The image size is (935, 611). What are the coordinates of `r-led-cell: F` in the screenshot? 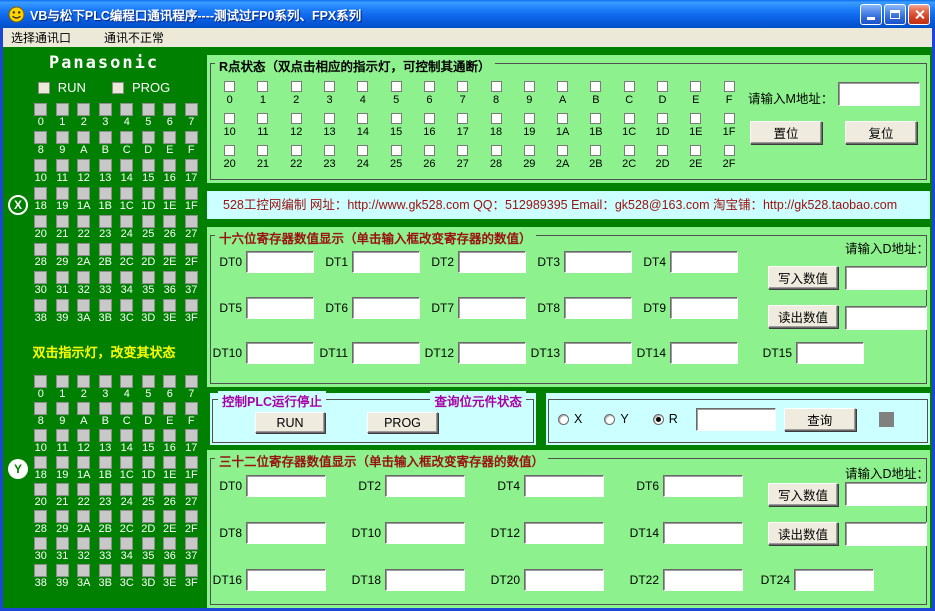 It's located at (728, 97).